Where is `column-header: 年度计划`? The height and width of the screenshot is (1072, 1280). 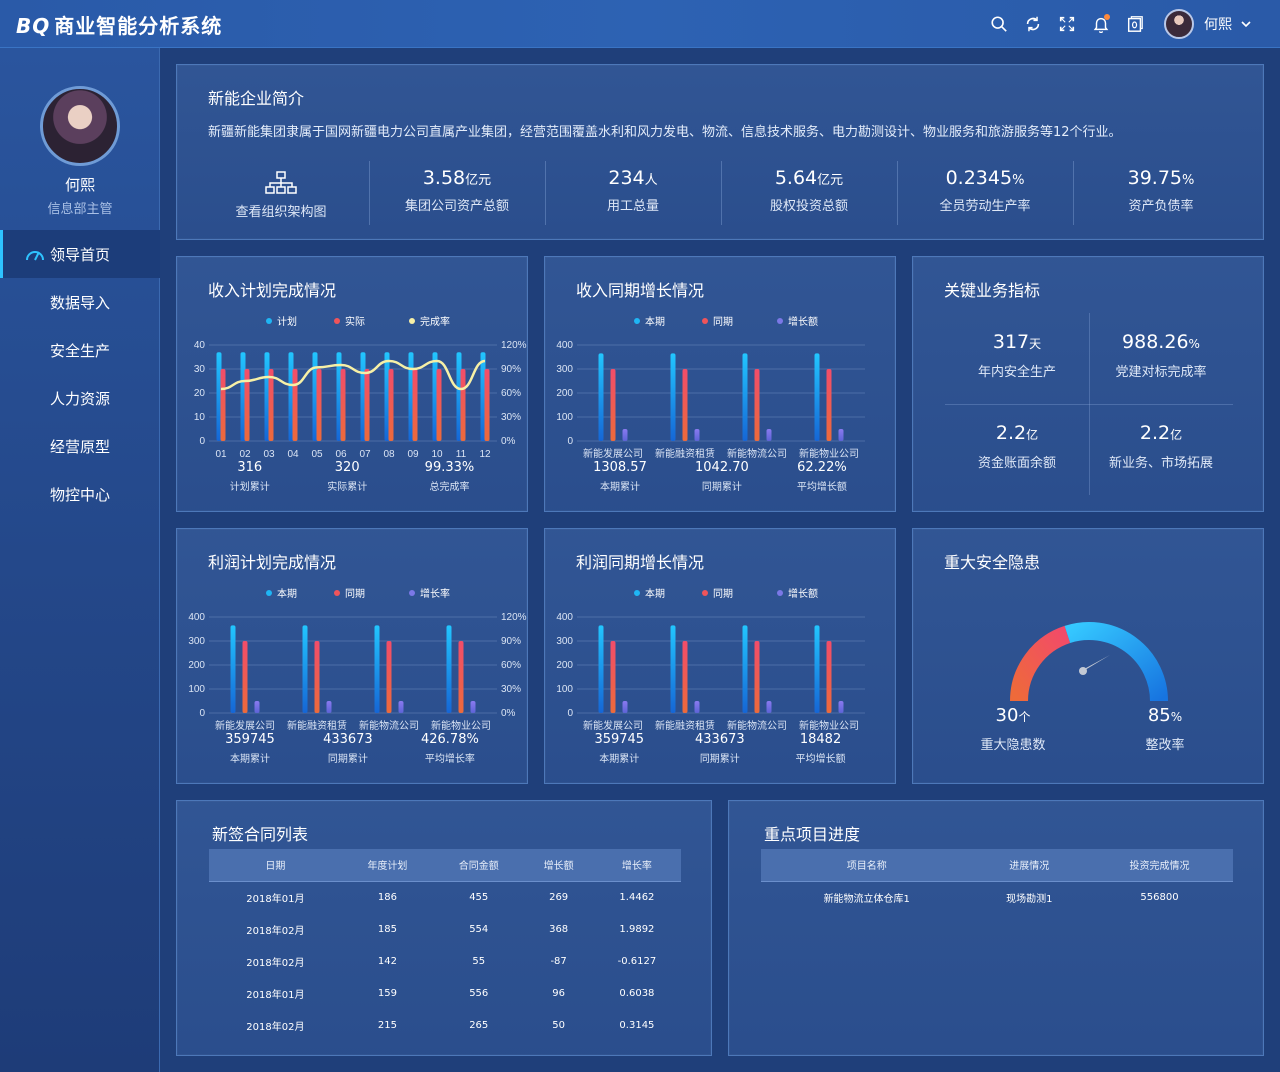 column-header: 年度计划 is located at coordinates (387, 865).